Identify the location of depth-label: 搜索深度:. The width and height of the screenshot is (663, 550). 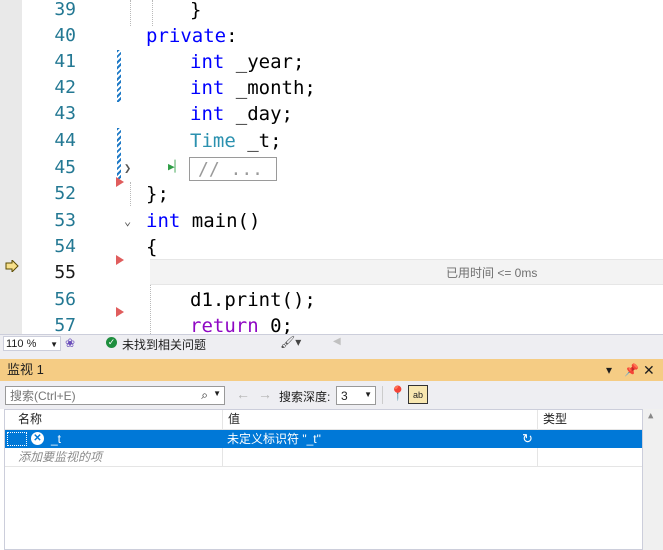
(305, 397).